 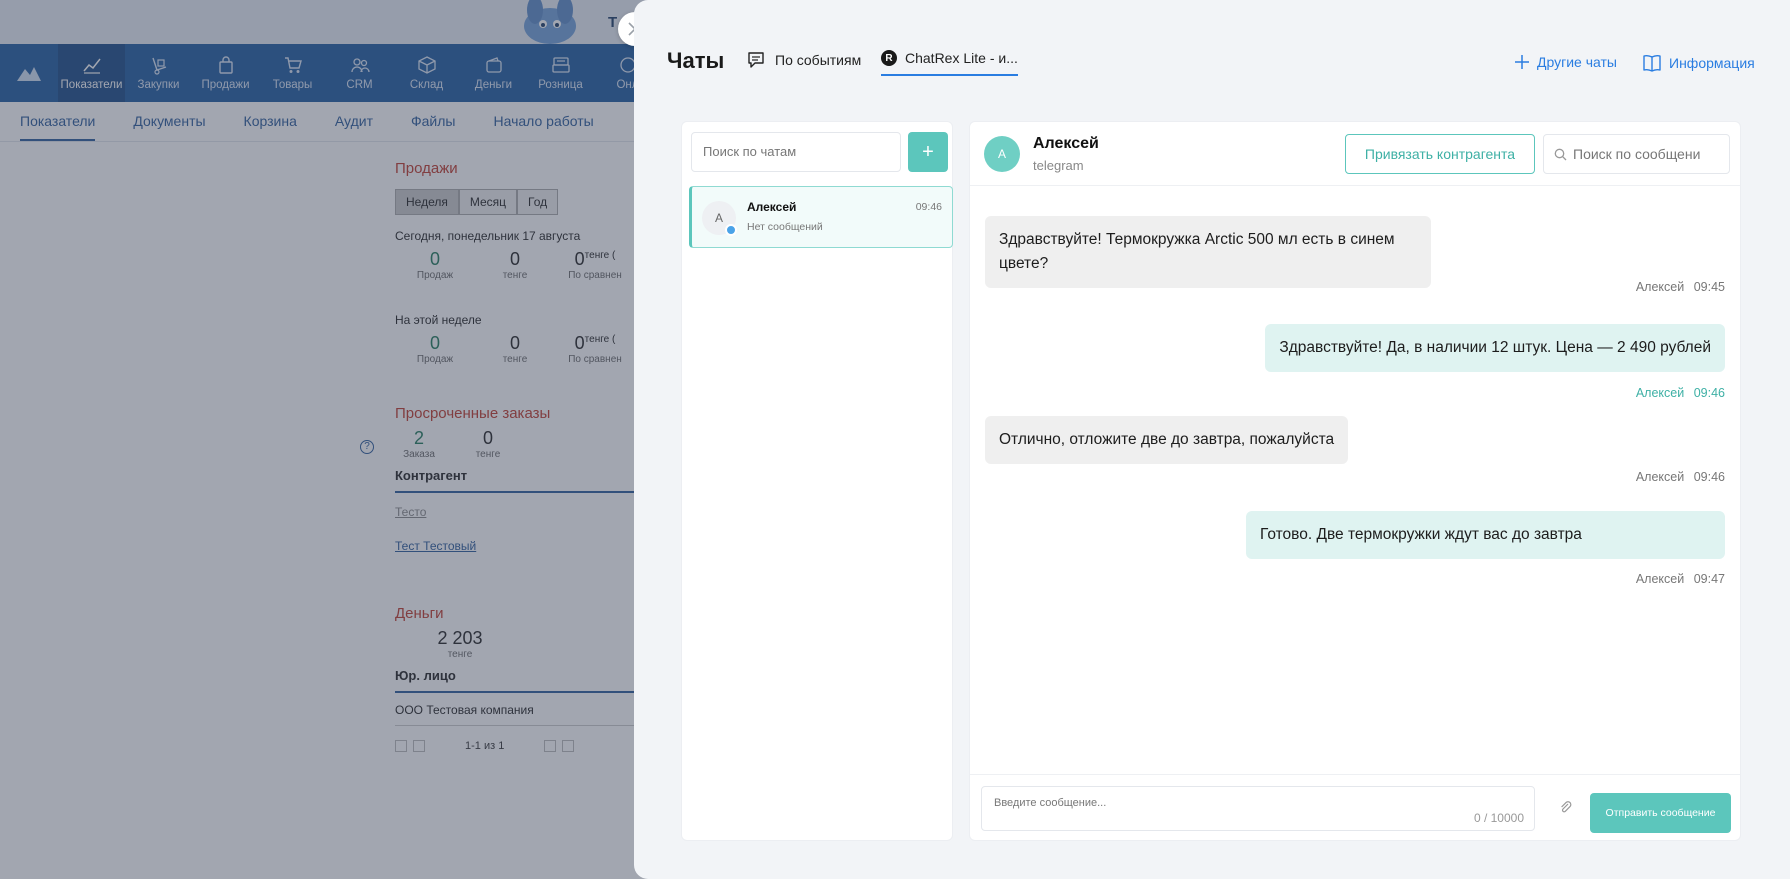 I want to click on chat-item-preview: Нет сообщений, so click(x=785, y=227).